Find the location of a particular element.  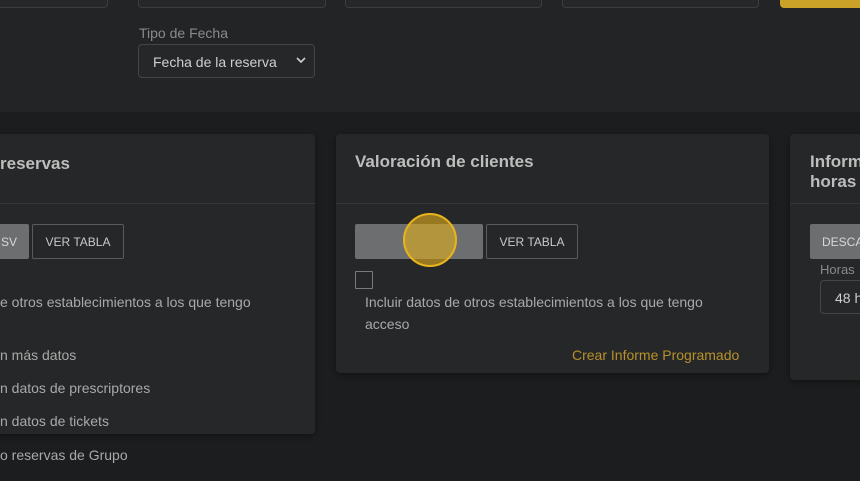

card-reservas-title: reservas is located at coordinates (35, 163).